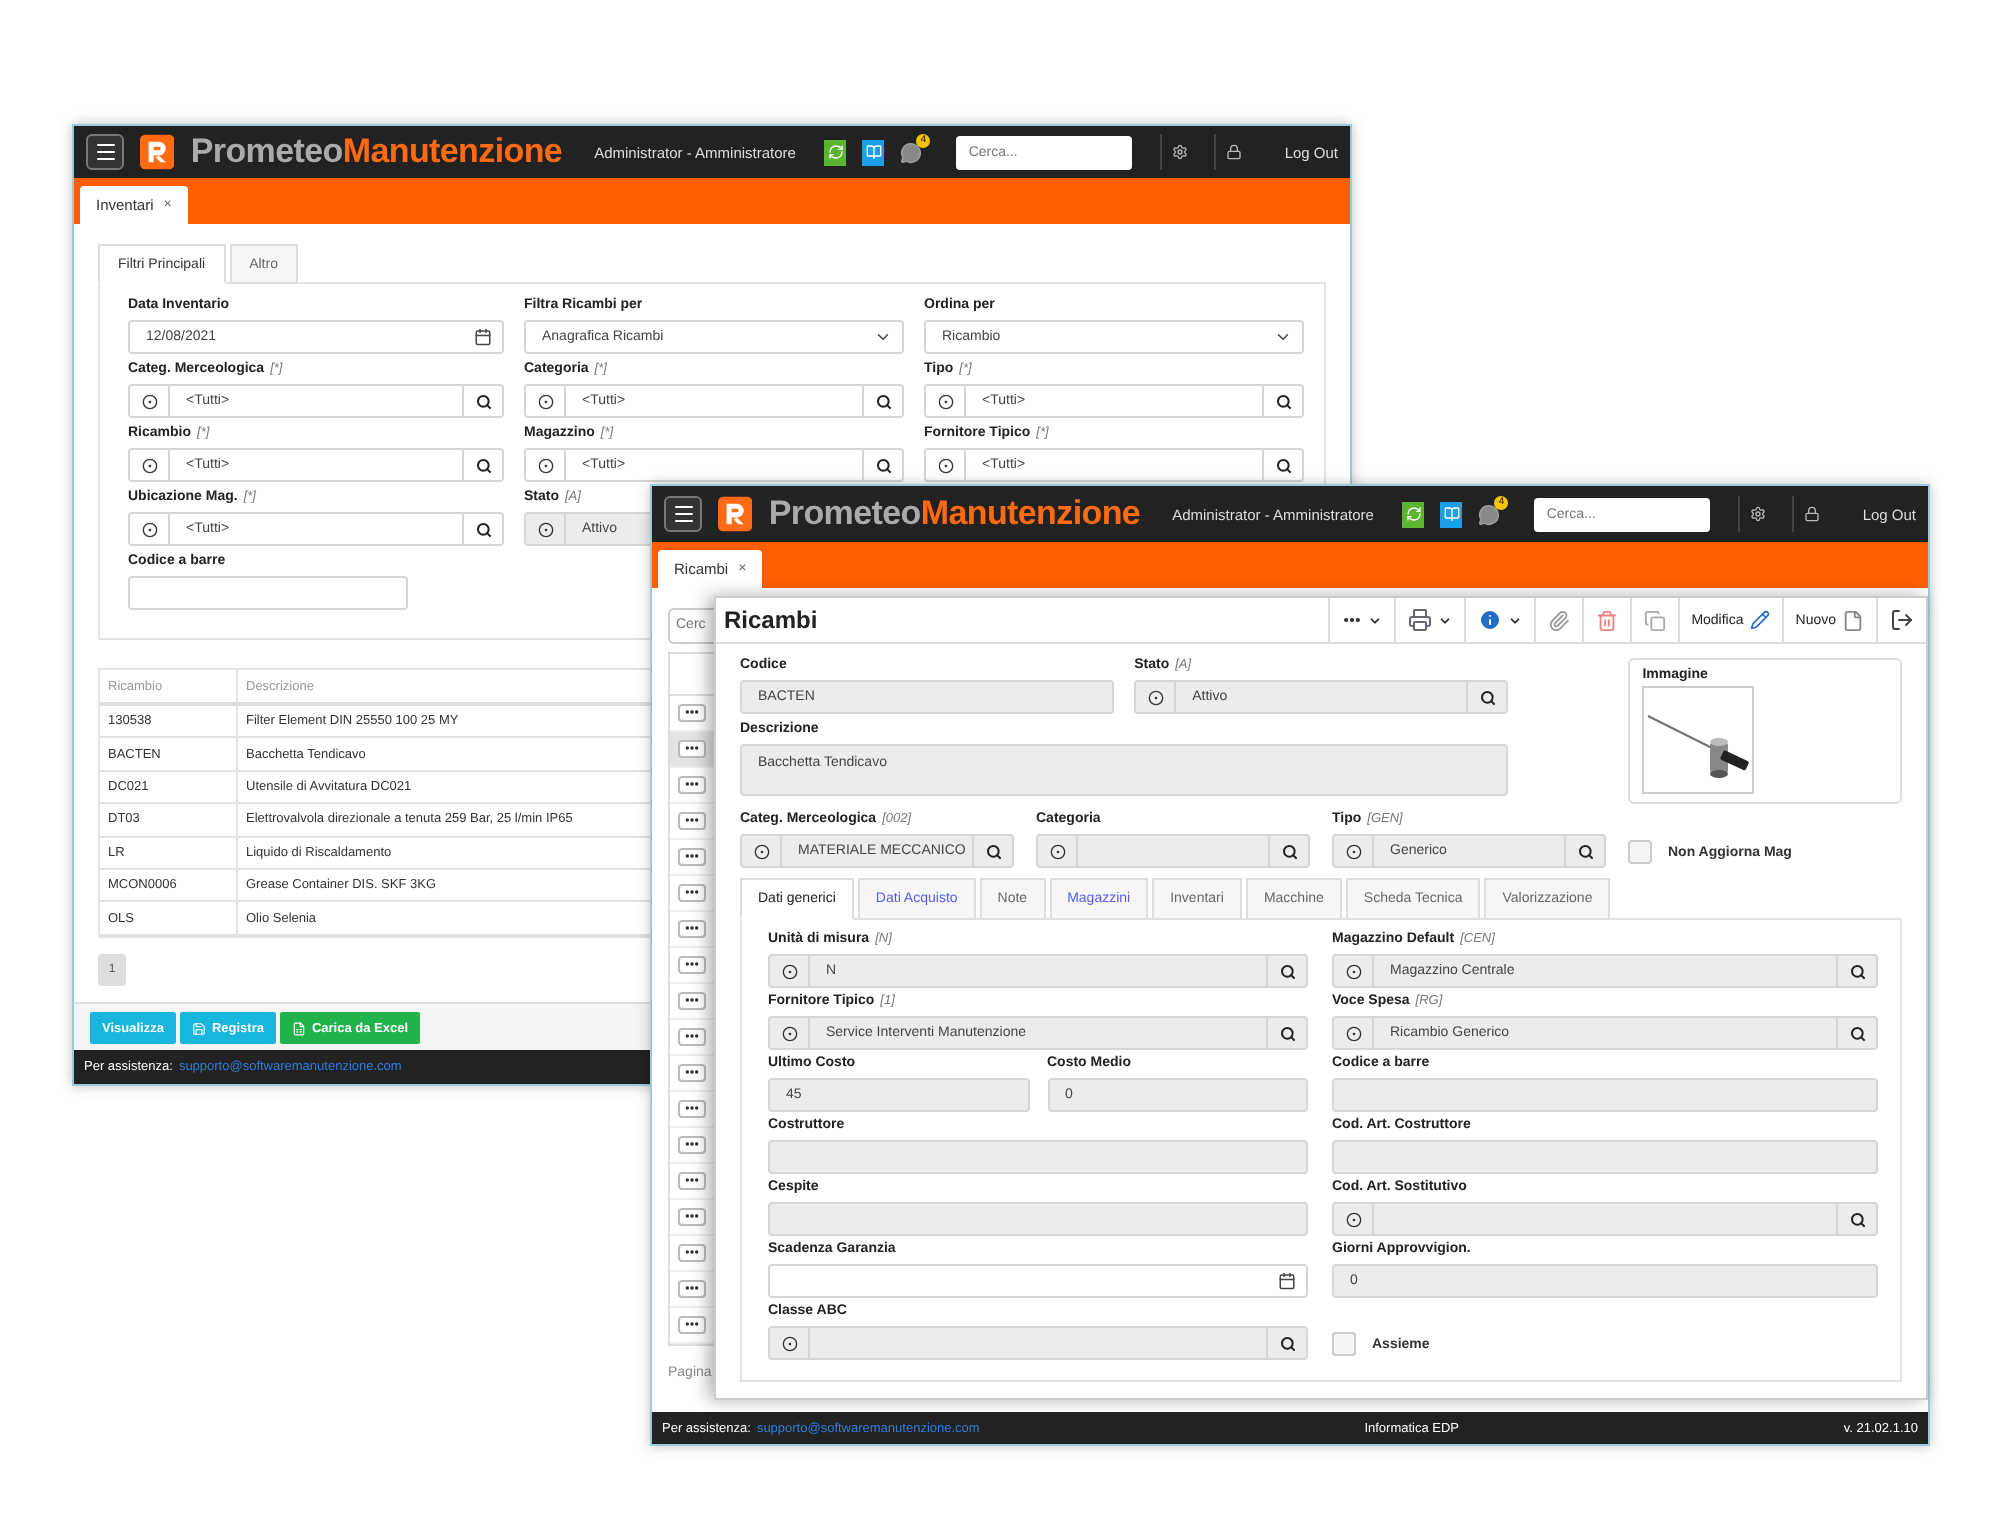 The width and height of the screenshot is (2000, 1536). Describe the element at coordinates (1759, 620) in the screenshot. I see `pencil-icon` at that location.